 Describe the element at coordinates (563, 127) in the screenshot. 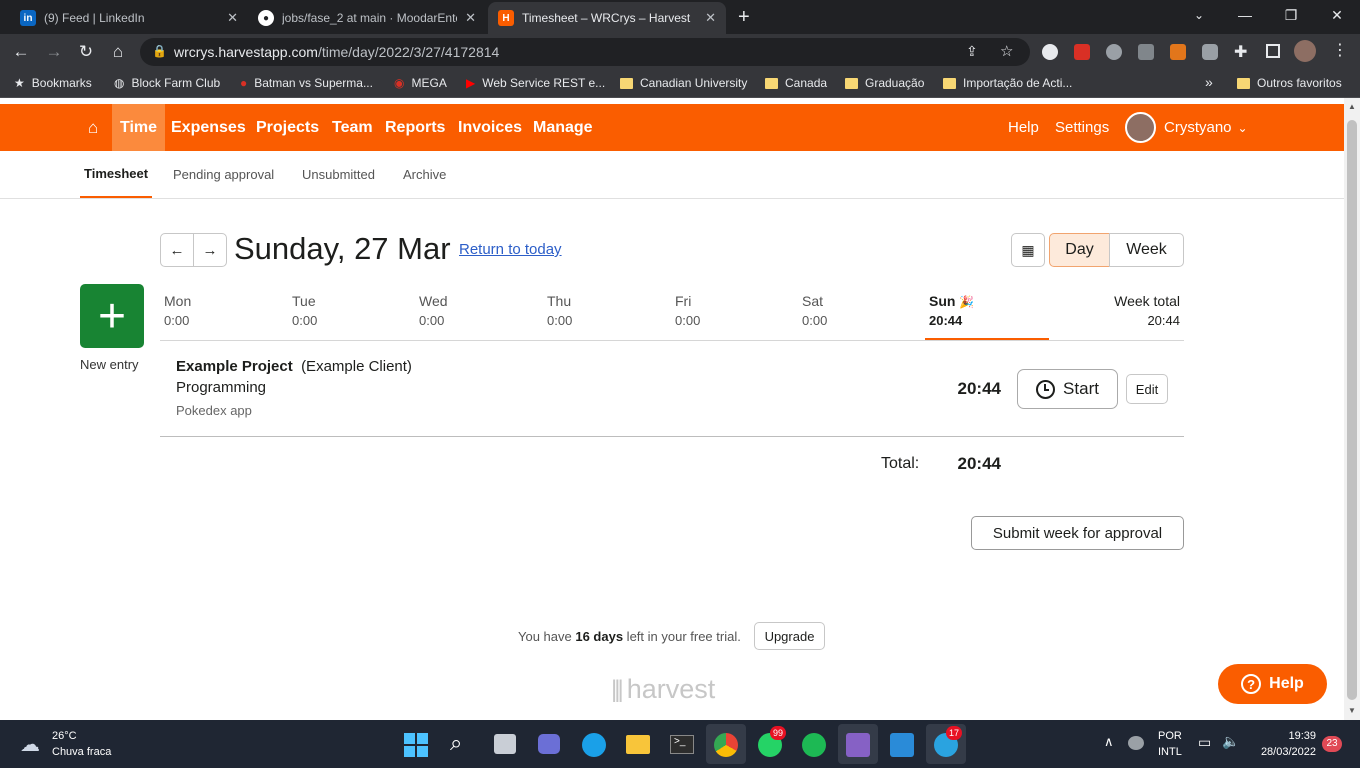

I see `nav-manage: Manage` at that location.